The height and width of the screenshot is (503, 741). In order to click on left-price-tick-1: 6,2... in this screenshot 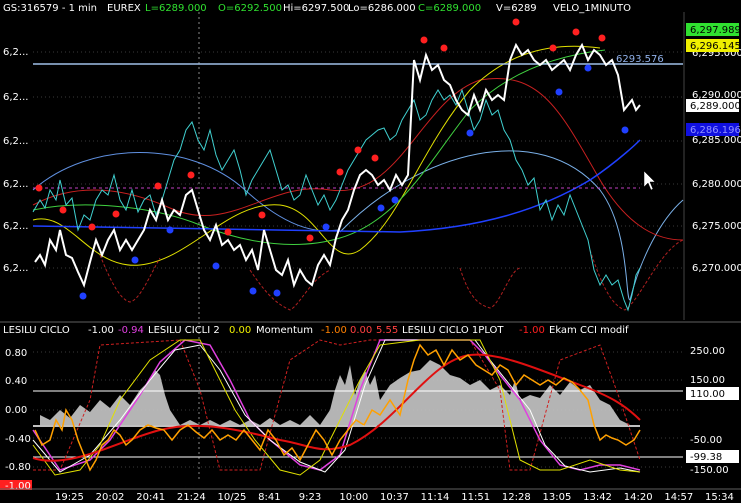, I will do `click(15, 52)`.